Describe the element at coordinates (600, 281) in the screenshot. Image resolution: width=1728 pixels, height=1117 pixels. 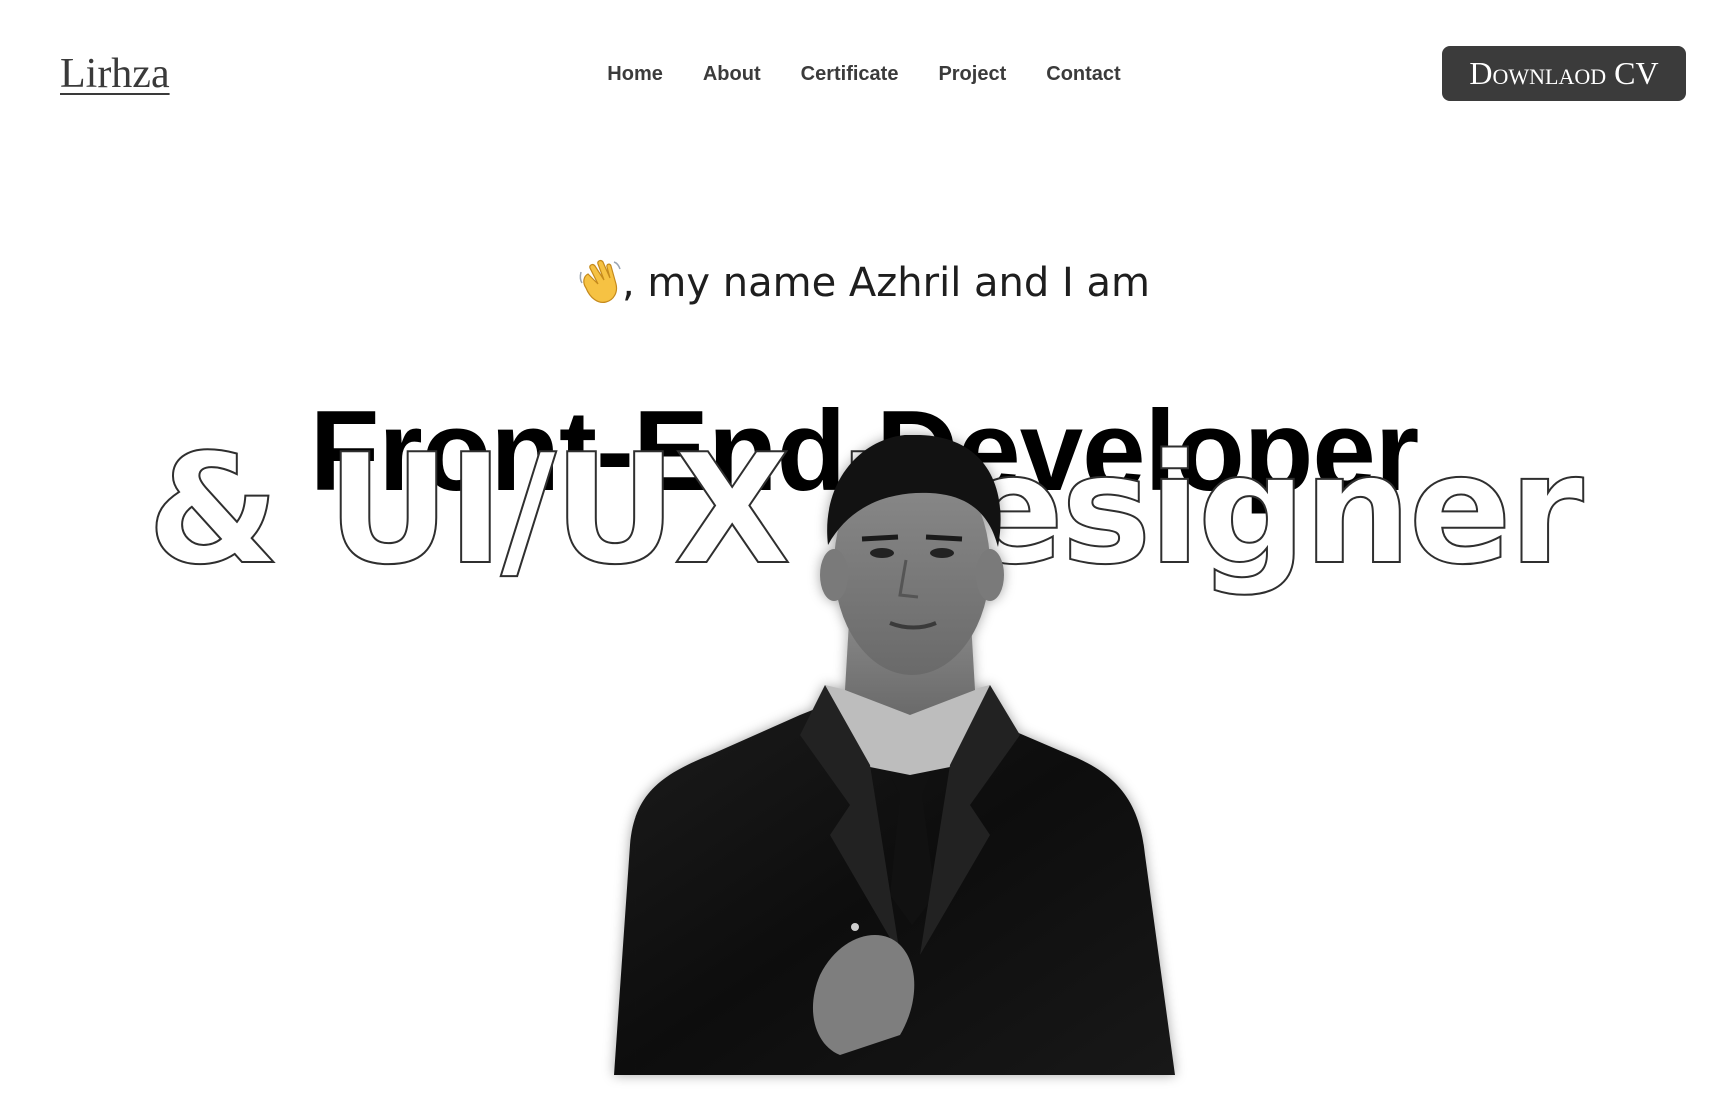
I see `waving-hand-icon` at that location.